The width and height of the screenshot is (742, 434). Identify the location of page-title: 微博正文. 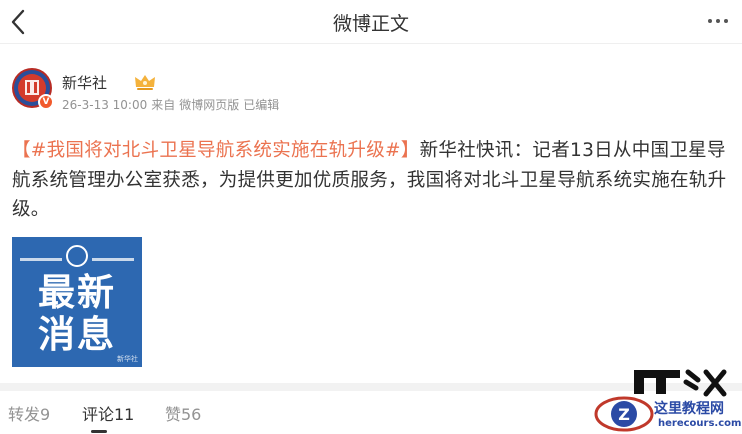
(370, 24).